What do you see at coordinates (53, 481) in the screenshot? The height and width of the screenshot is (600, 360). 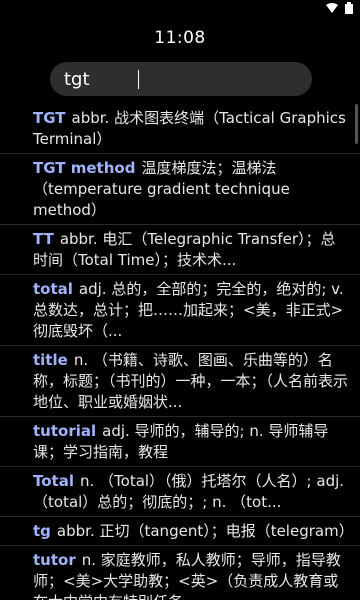 I see `headword: Total` at bounding box center [53, 481].